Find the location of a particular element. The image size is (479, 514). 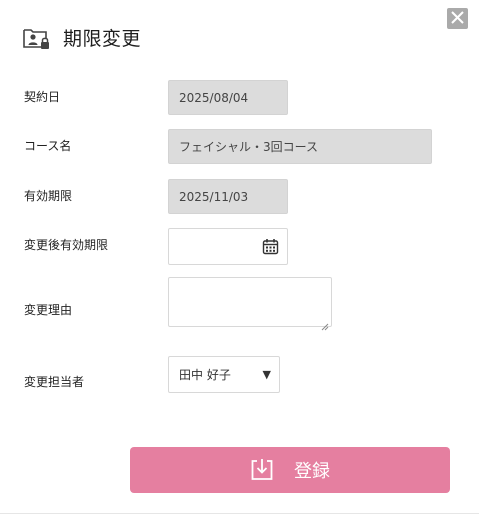

register-button-label: 登録 is located at coordinates (312, 471).